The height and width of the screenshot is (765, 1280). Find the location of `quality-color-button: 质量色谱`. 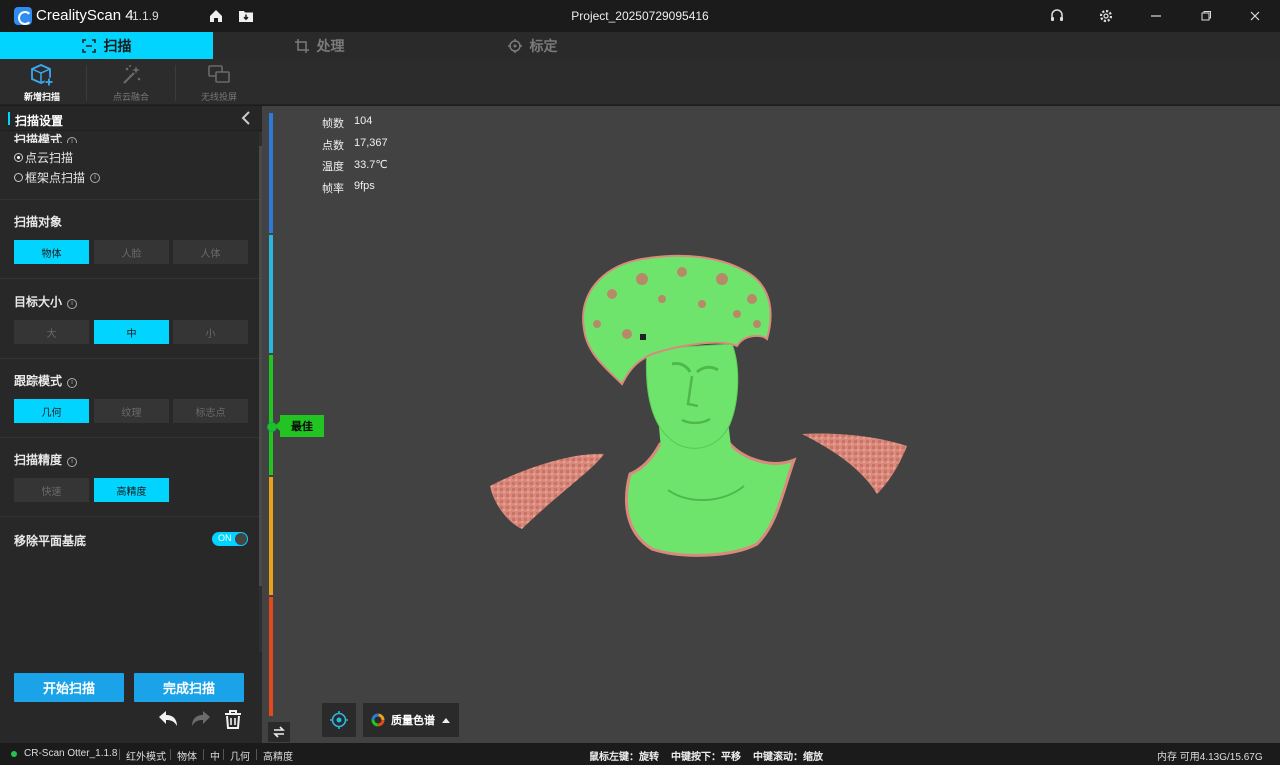

quality-color-button: 质量色谱 is located at coordinates (411, 720).